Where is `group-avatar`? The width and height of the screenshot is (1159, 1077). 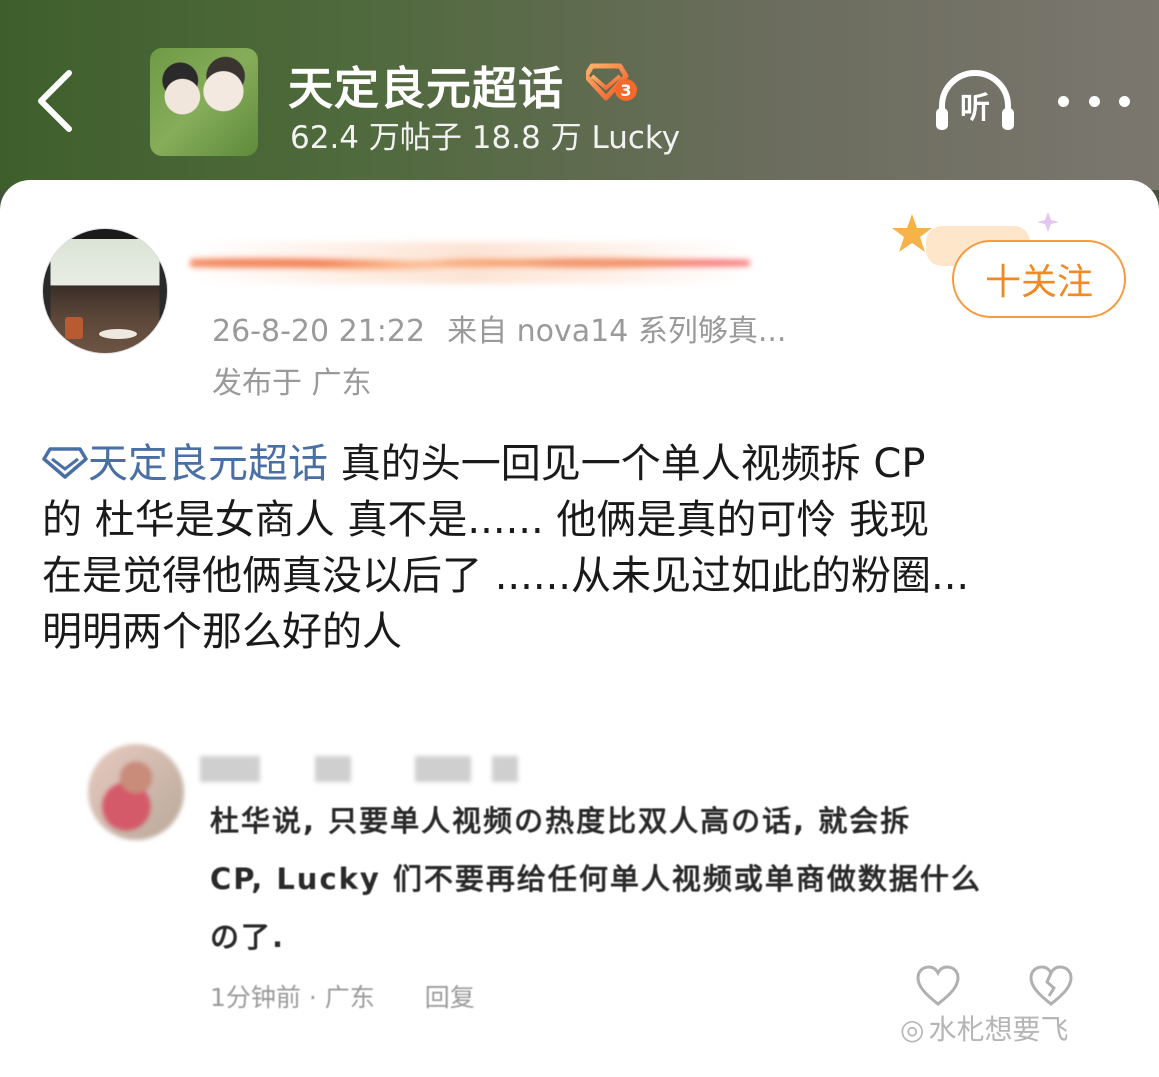
group-avatar is located at coordinates (204, 102).